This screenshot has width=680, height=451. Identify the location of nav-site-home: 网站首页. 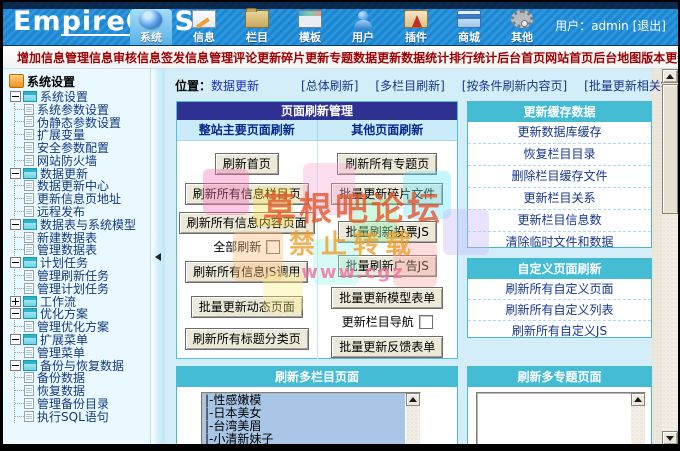
(569, 57).